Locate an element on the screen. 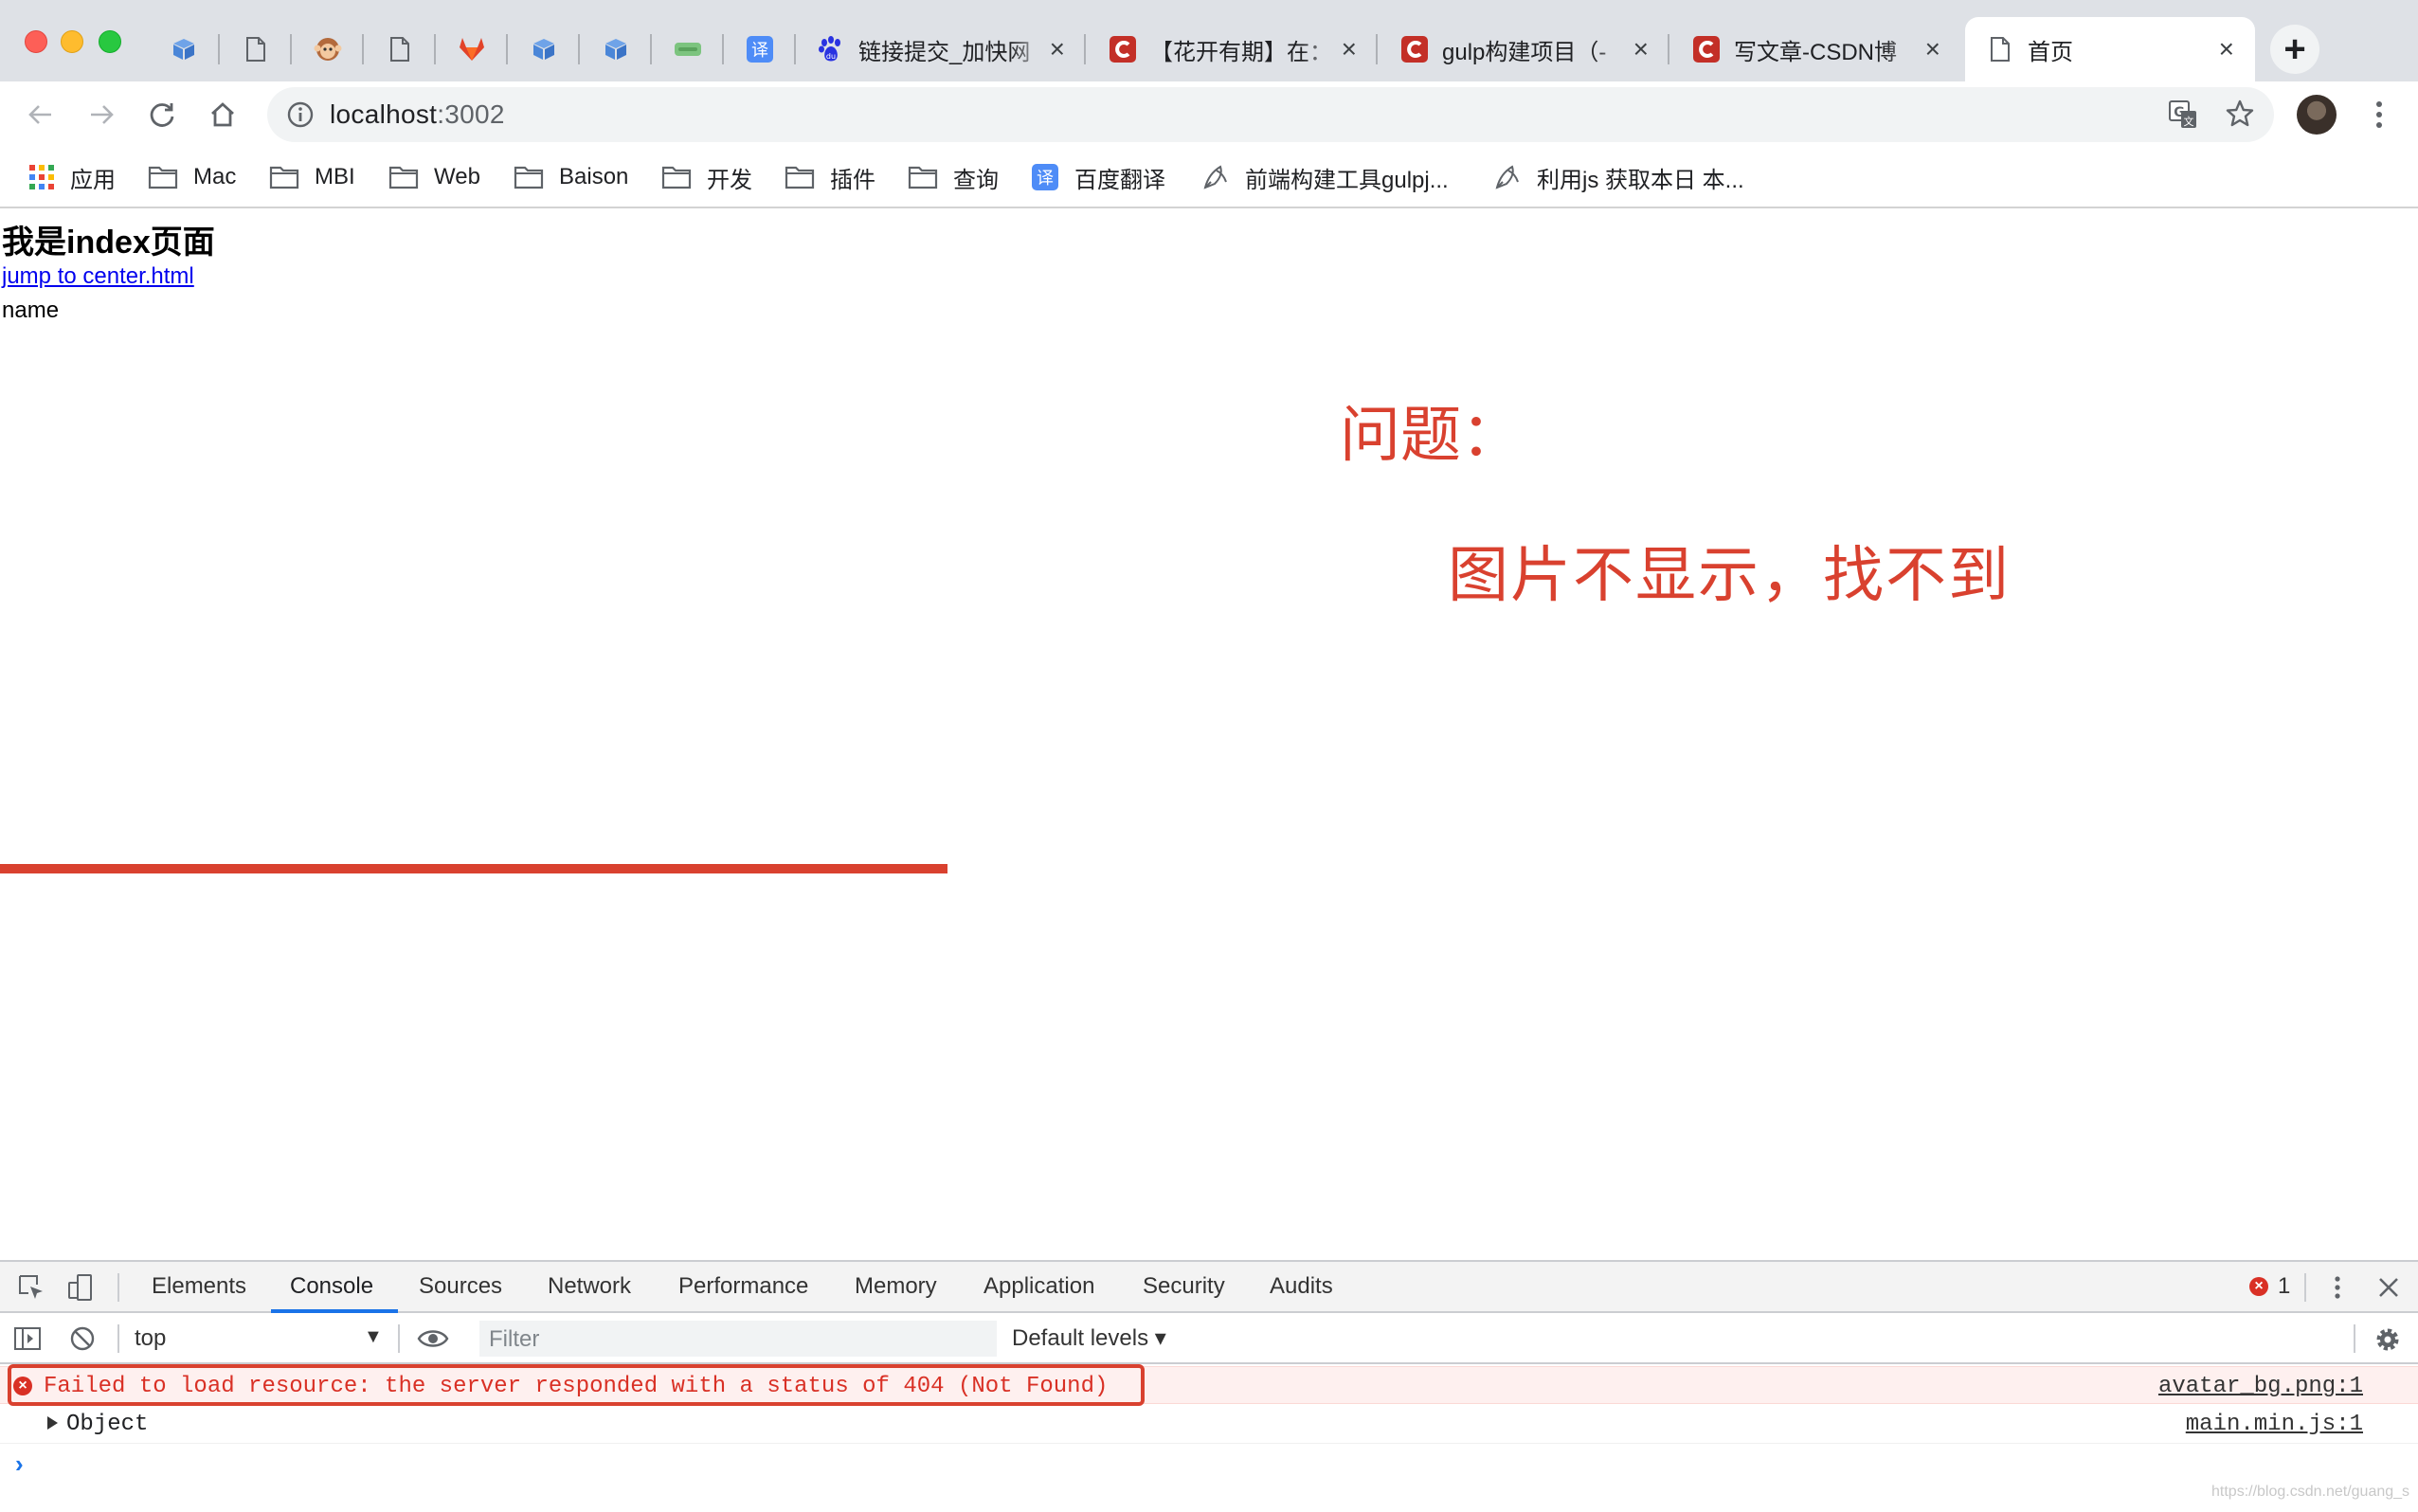 This screenshot has height=1512, width=2418. home-button is located at coordinates (223, 115).